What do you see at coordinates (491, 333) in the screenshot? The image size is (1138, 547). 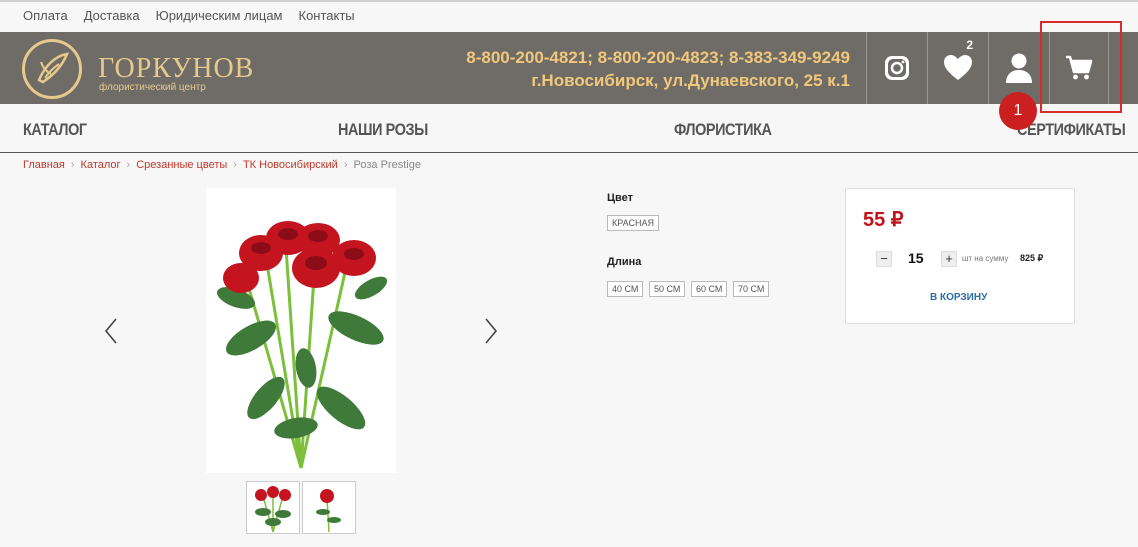 I see `gallery-next-arrow-icon` at bounding box center [491, 333].